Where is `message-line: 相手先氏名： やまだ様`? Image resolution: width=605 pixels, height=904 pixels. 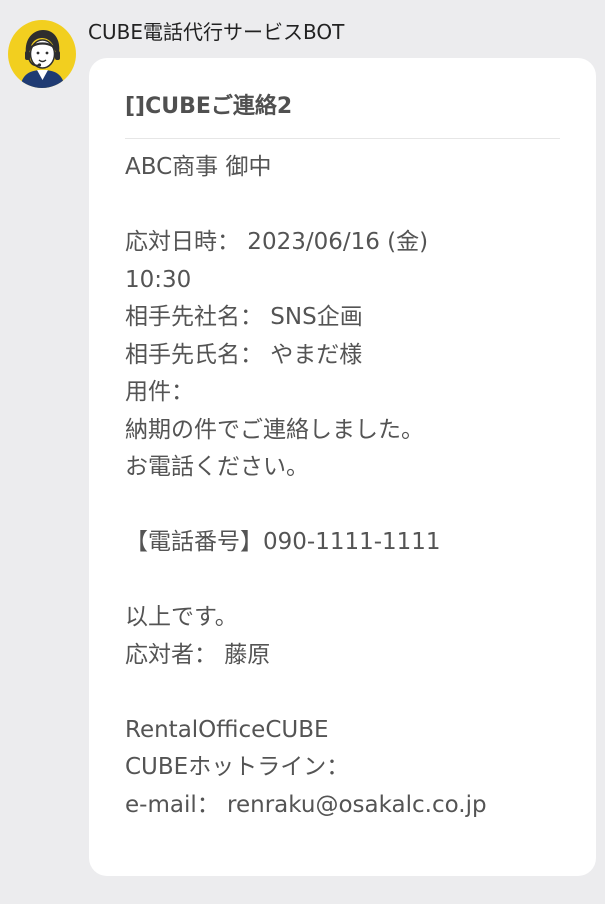
message-line: 相手先氏名： やまだ様 is located at coordinates (244, 354).